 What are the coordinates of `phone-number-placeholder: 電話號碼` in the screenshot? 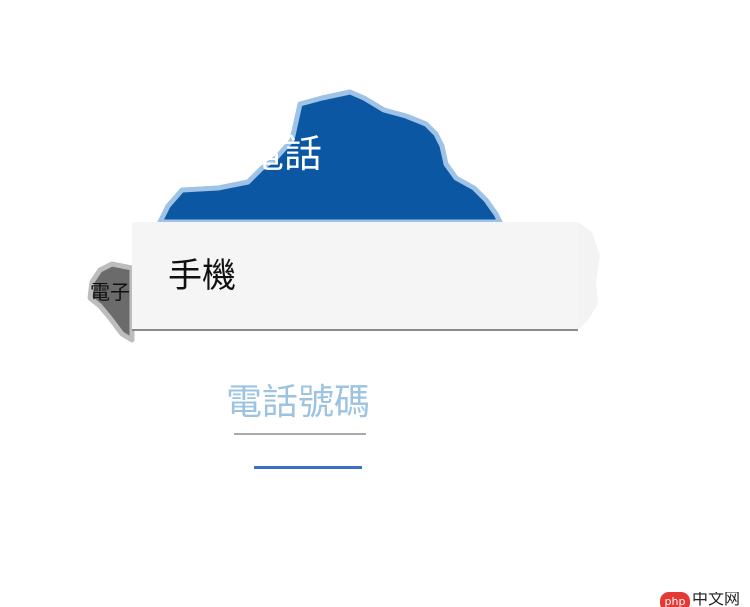 It's located at (298, 402).